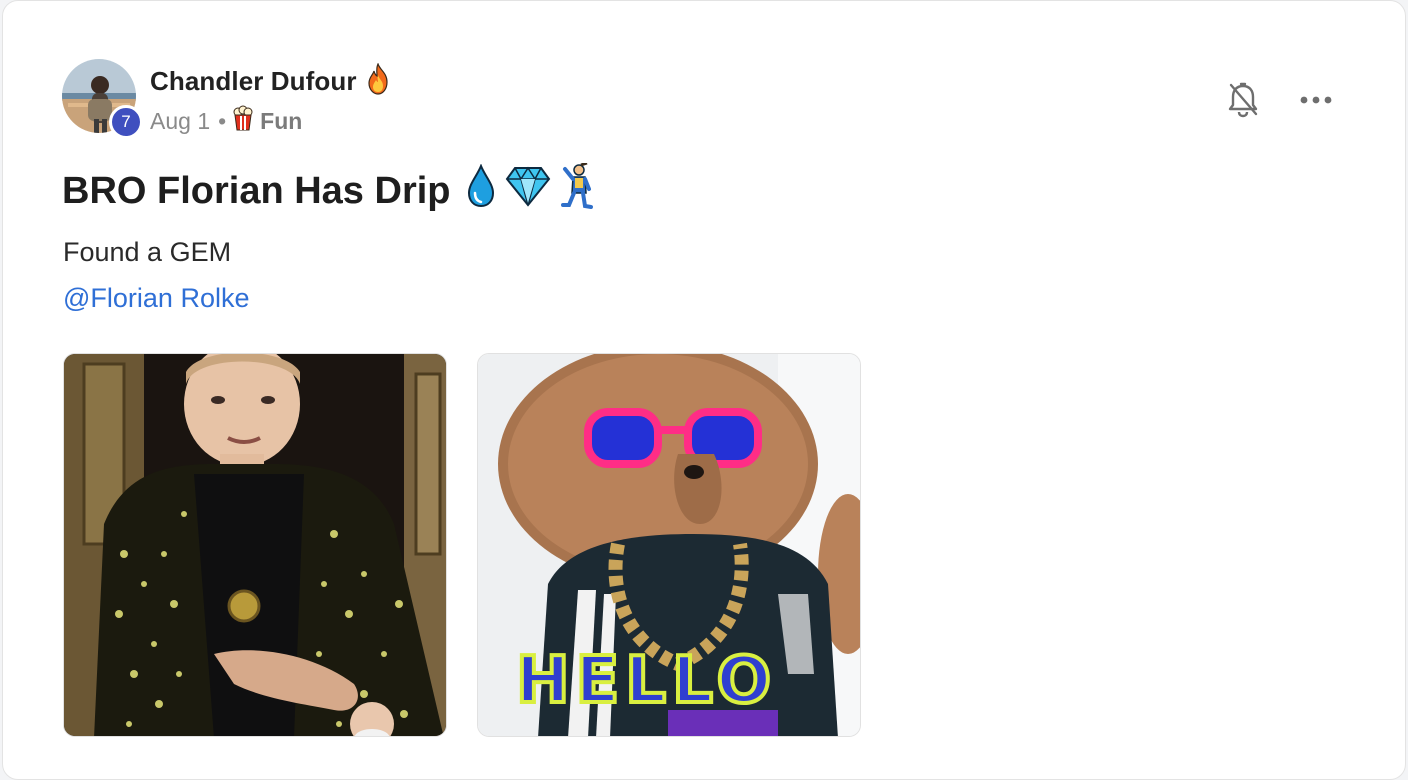 This screenshot has width=1408, height=780. I want to click on title-emojis, so click(529, 190).